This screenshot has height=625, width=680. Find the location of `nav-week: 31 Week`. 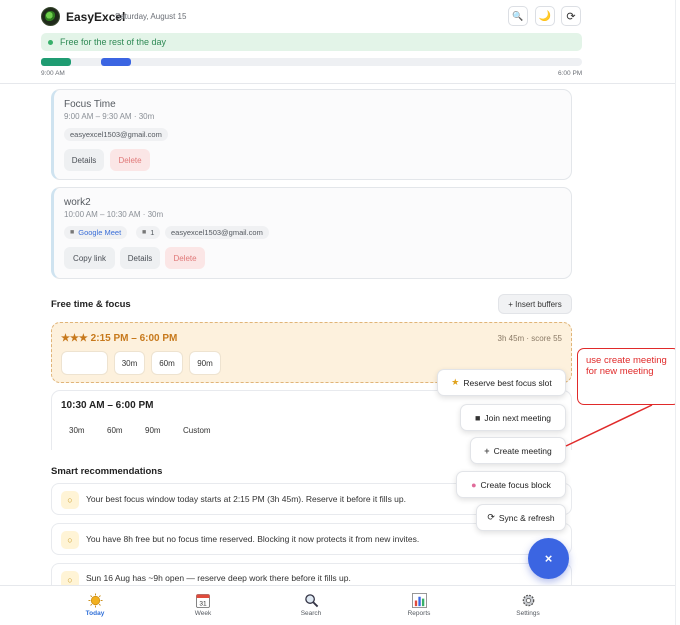

nav-week: 31 Week is located at coordinates (203, 604).